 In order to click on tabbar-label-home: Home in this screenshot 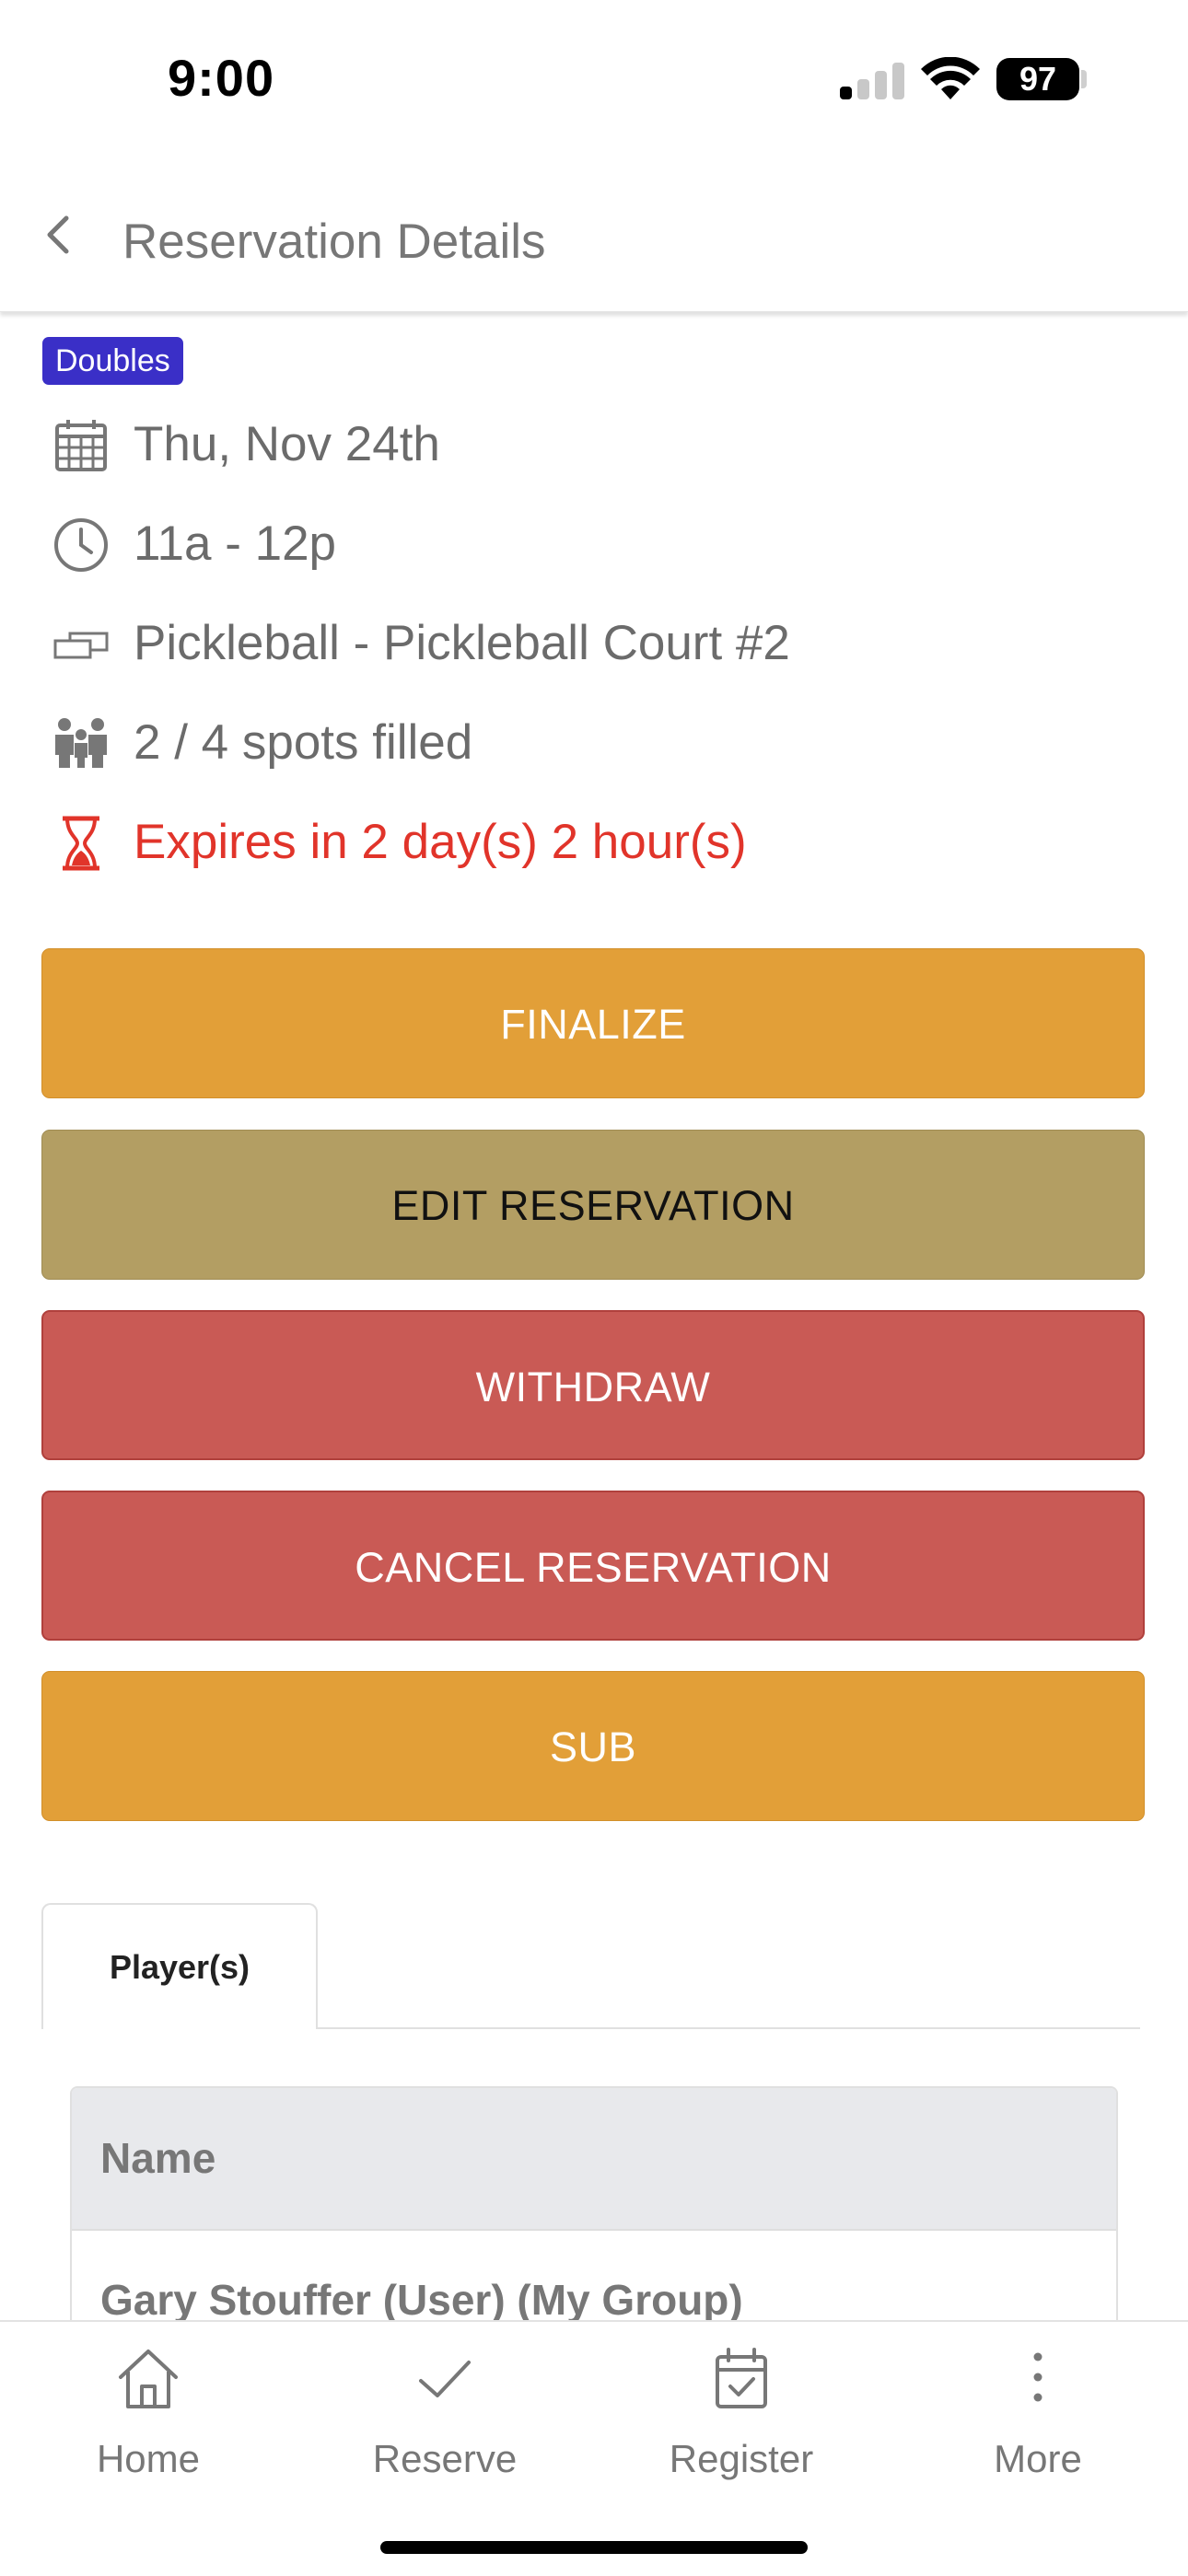, I will do `click(148, 2458)`.